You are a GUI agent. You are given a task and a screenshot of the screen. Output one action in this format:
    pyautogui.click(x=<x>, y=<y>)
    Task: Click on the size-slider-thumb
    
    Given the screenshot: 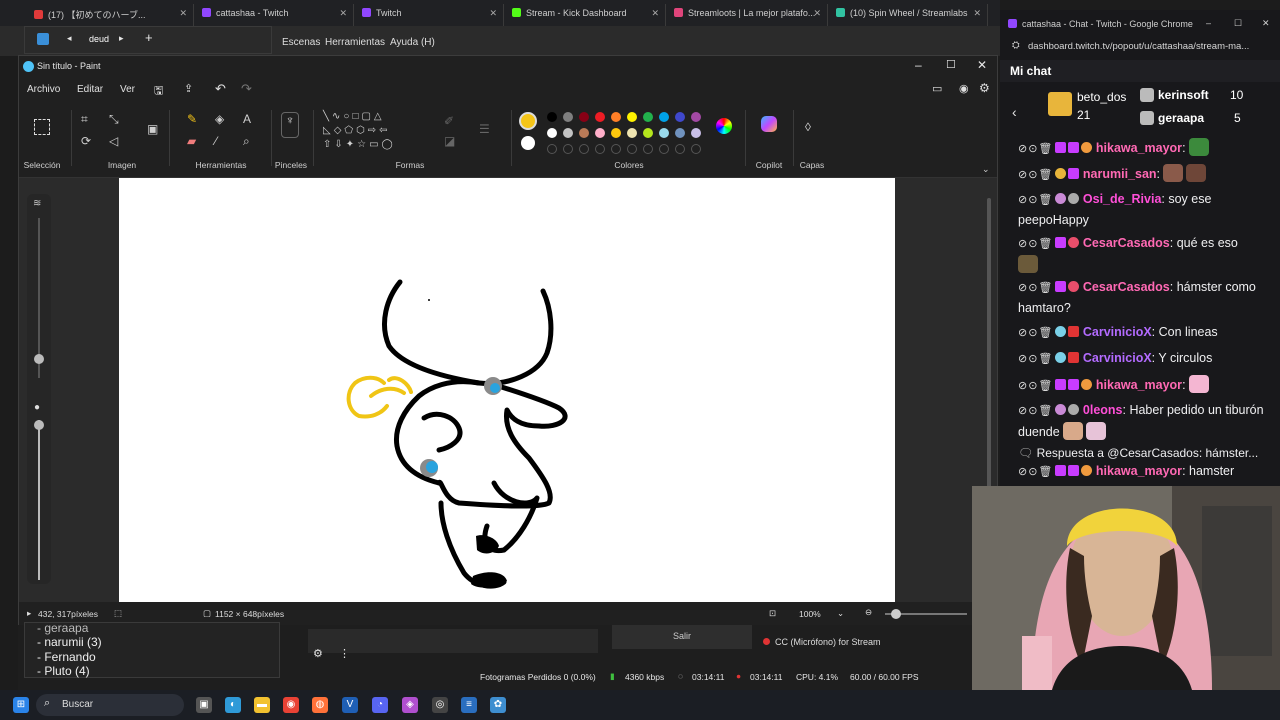 What is the action you would take?
    pyautogui.click(x=39, y=359)
    